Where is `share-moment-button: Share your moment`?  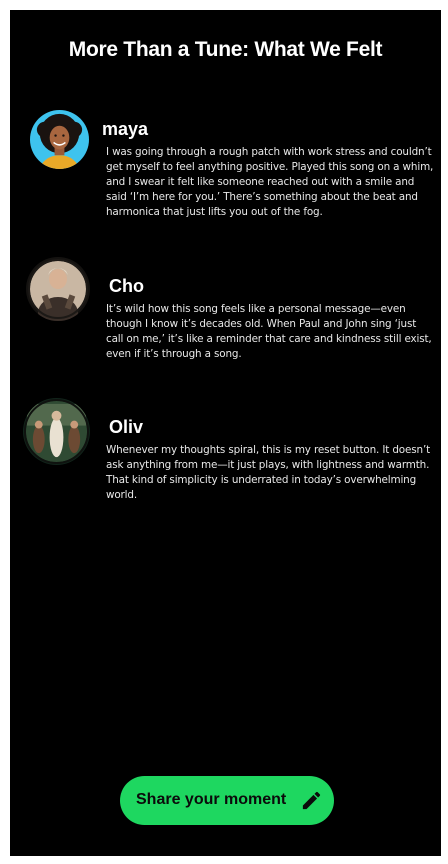 share-moment-button: Share your moment is located at coordinates (227, 800).